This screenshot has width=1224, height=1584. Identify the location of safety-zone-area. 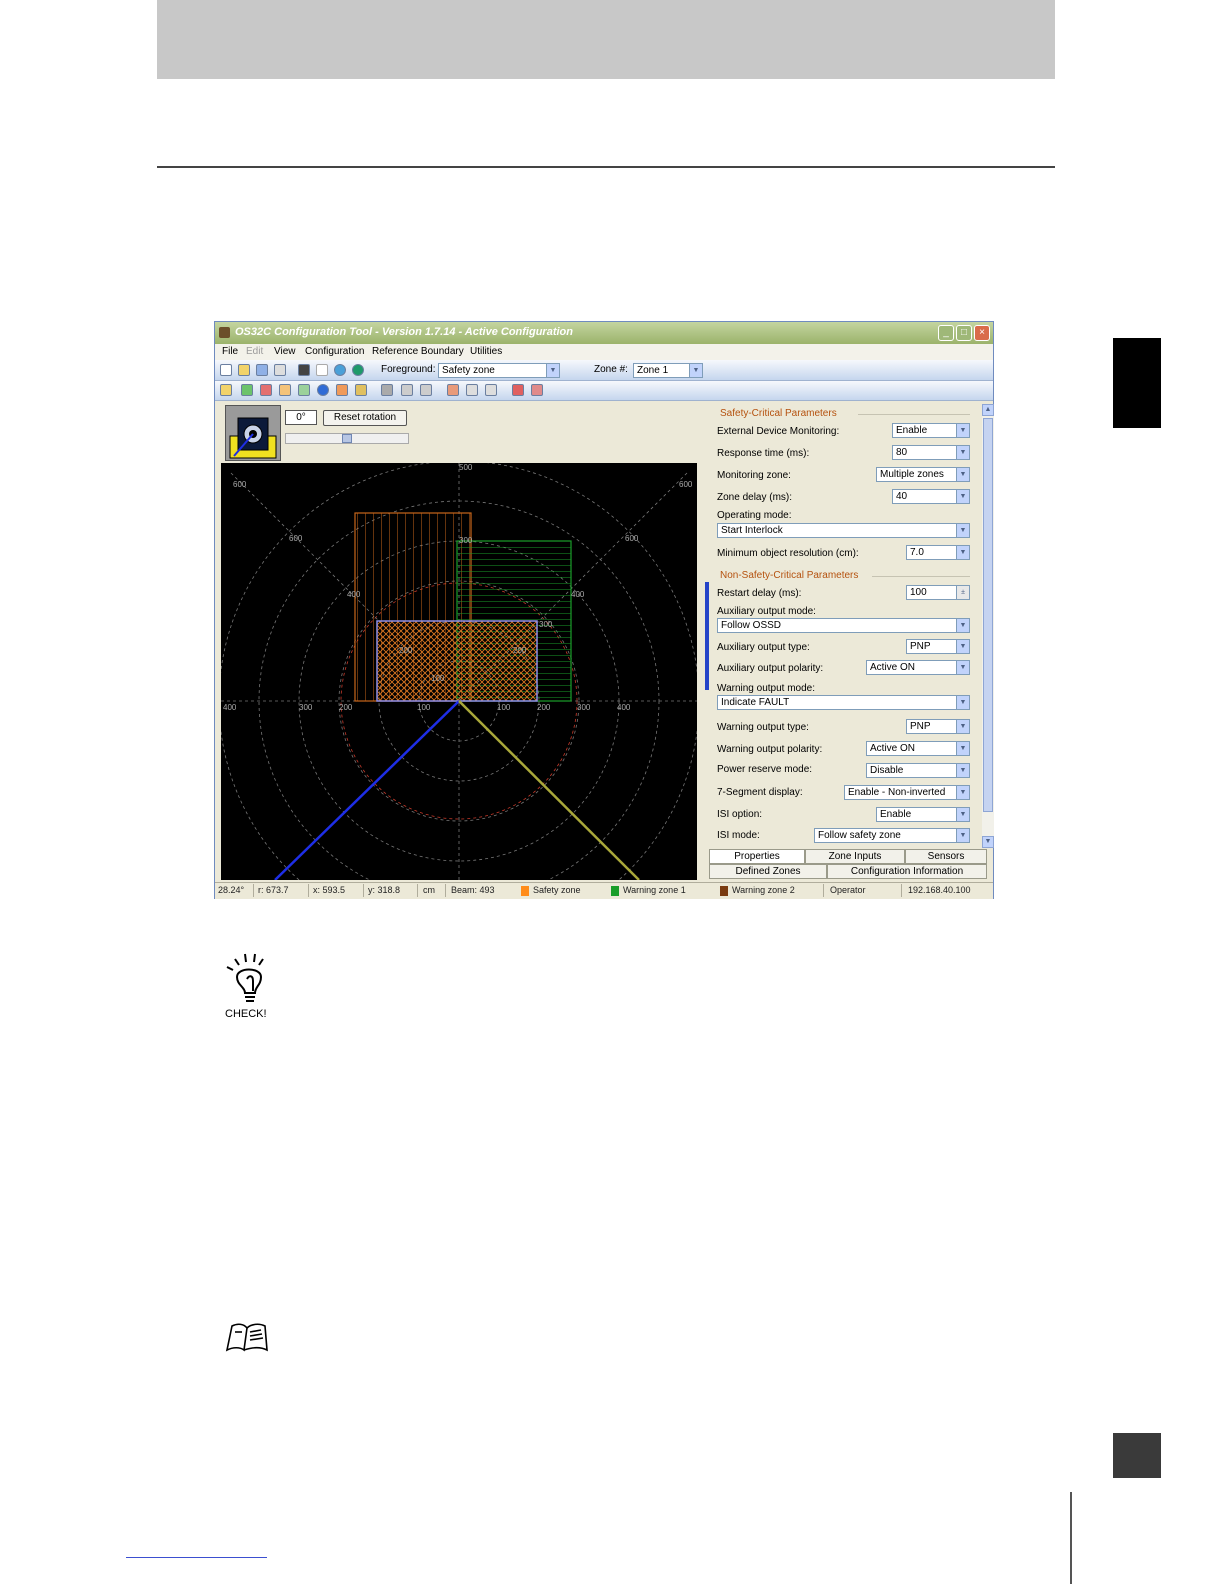
(457, 661).